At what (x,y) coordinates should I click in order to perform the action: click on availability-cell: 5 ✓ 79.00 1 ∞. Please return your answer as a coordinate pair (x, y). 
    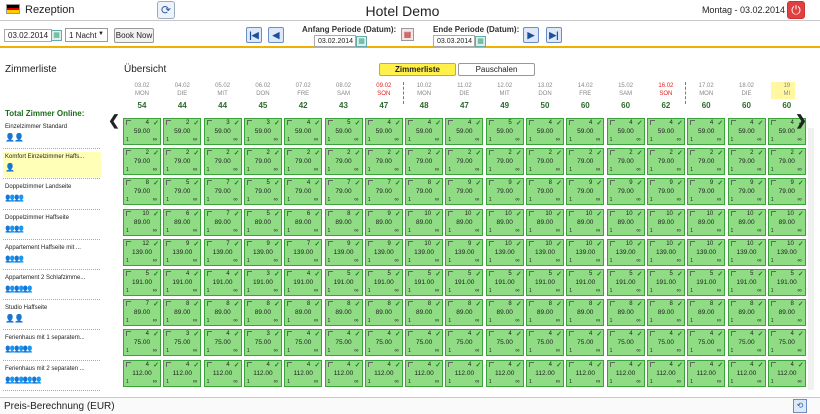
    Looking at the image, I should click on (182, 192).